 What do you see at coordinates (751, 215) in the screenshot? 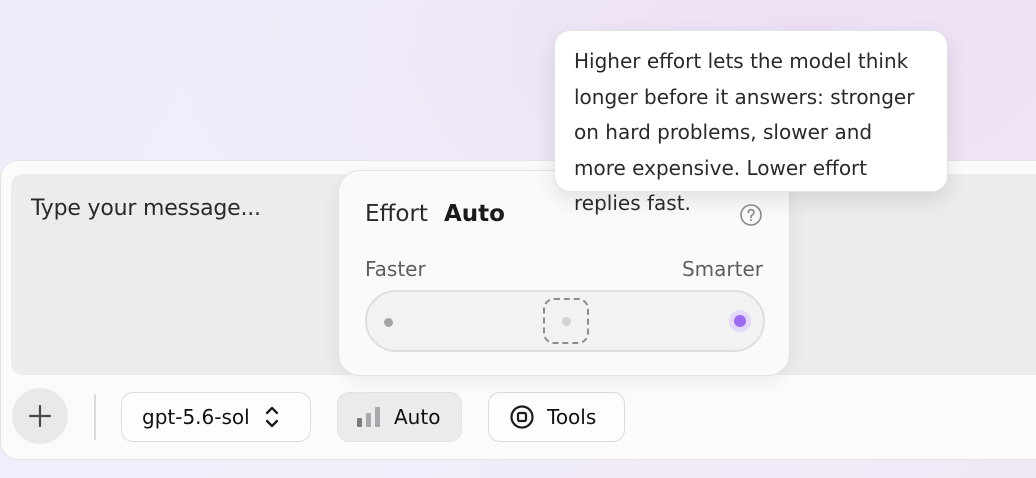
I see `question-circle-icon` at bounding box center [751, 215].